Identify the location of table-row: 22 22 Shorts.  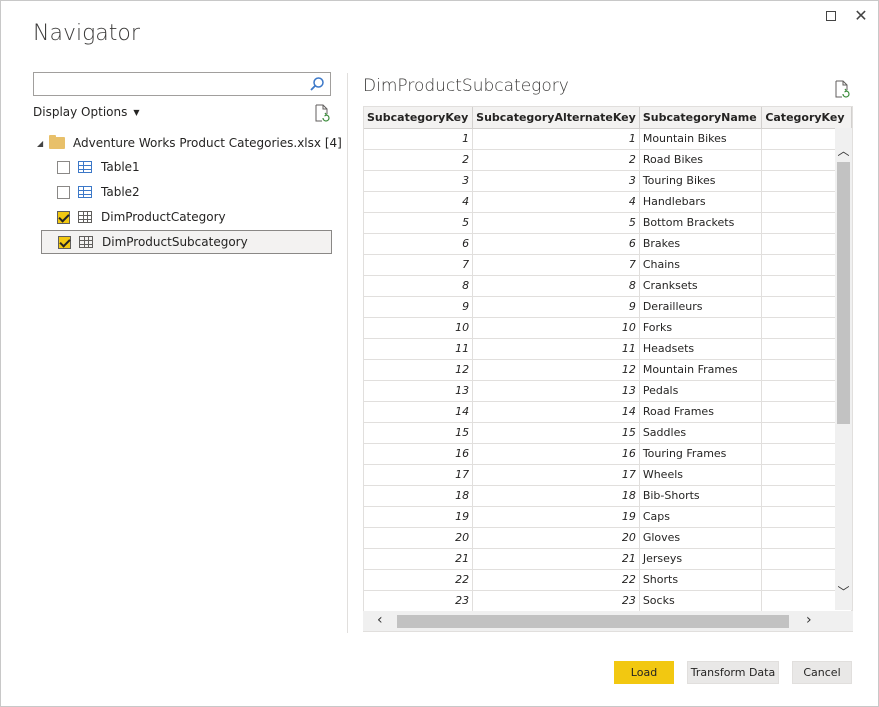
(608, 580).